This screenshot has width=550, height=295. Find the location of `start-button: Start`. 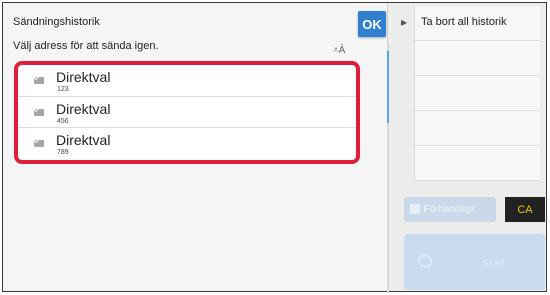

start-button: Start is located at coordinates (474, 262).